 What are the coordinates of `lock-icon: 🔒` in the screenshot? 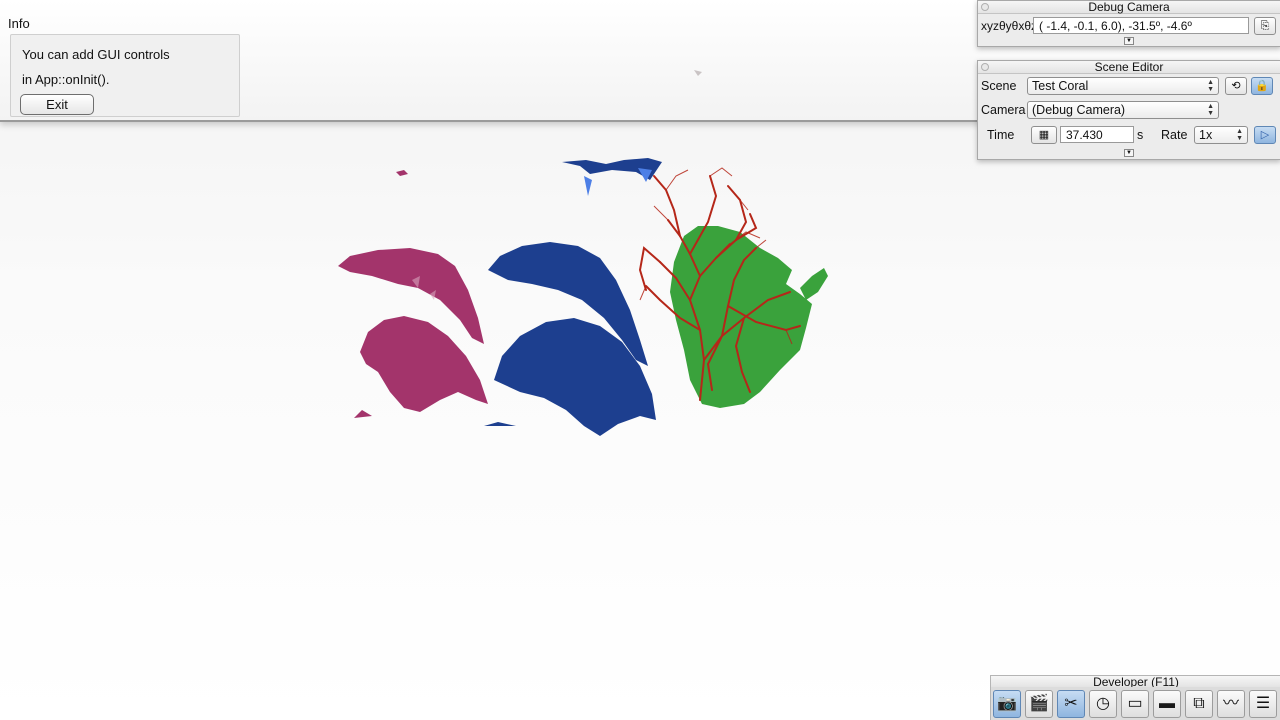 It's located at (1262, 86).